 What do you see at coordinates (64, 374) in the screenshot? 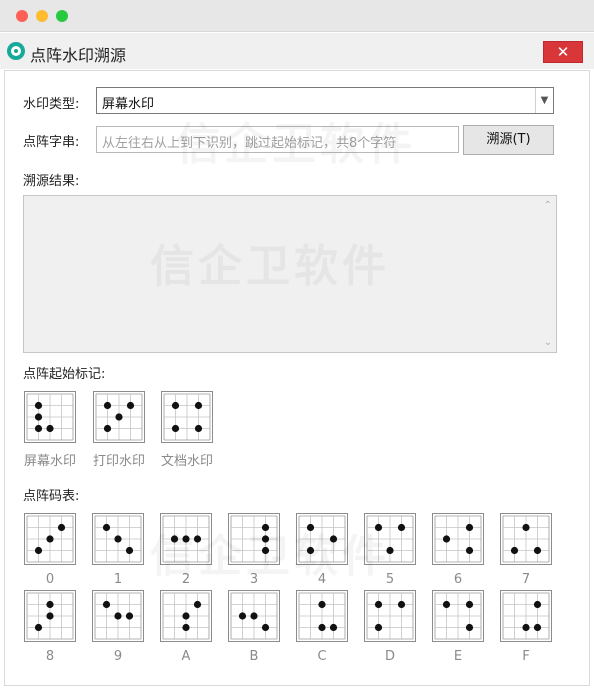
I see `start-mark-label: 点阵起始标记:` at bounding box center [64, 374].